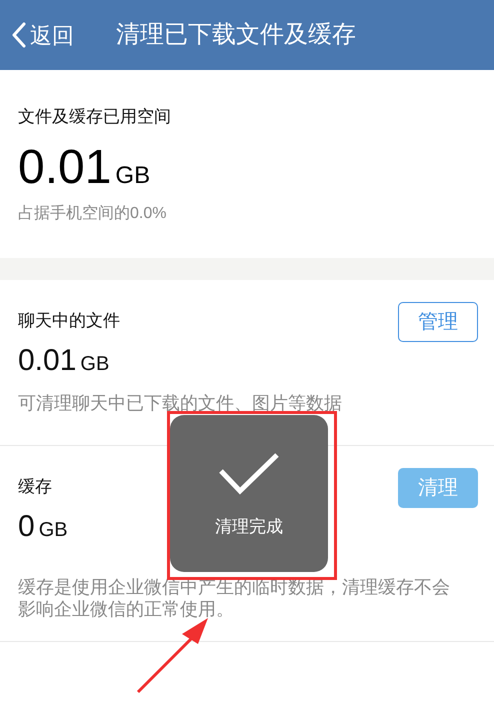 The height and width of the screenshot is (704, 494). What do you see at coordinates (43, 35) in the screenshot?
I see `back-button: 返回` at bounding box center [43, 35].